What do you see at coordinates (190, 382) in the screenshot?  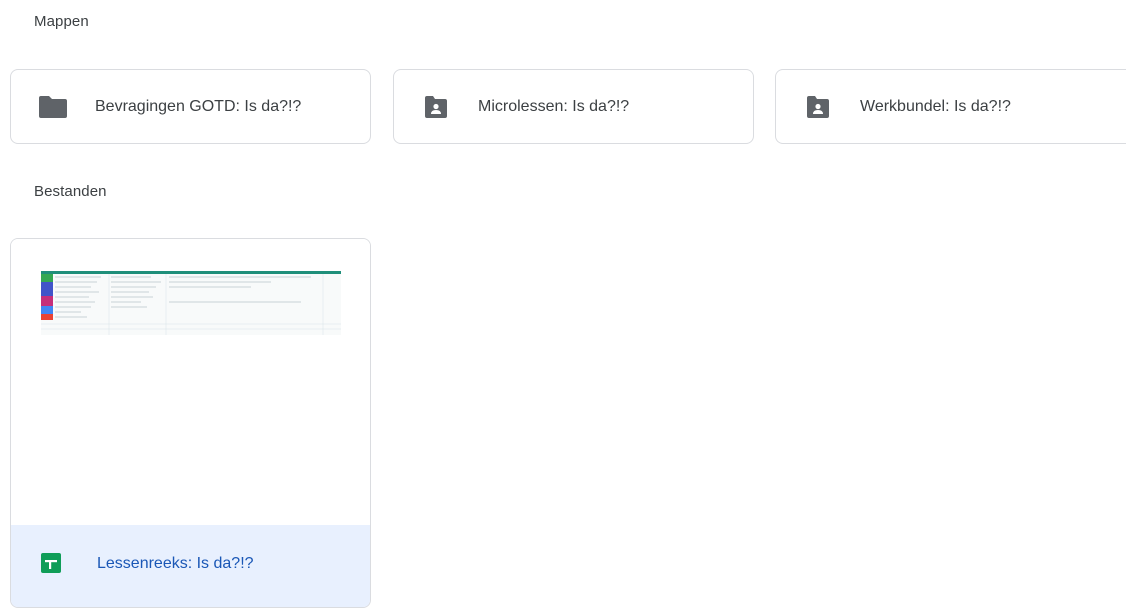 I see `file-thumbnail` at bounding box center [190, 382].